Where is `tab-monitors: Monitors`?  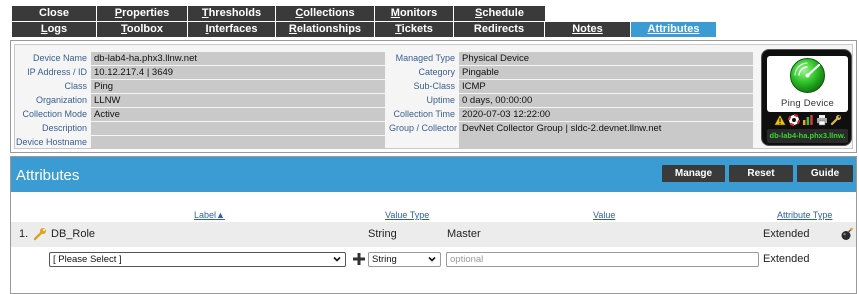
tab-monitors: Monitors is located at coordinates (414, 13).